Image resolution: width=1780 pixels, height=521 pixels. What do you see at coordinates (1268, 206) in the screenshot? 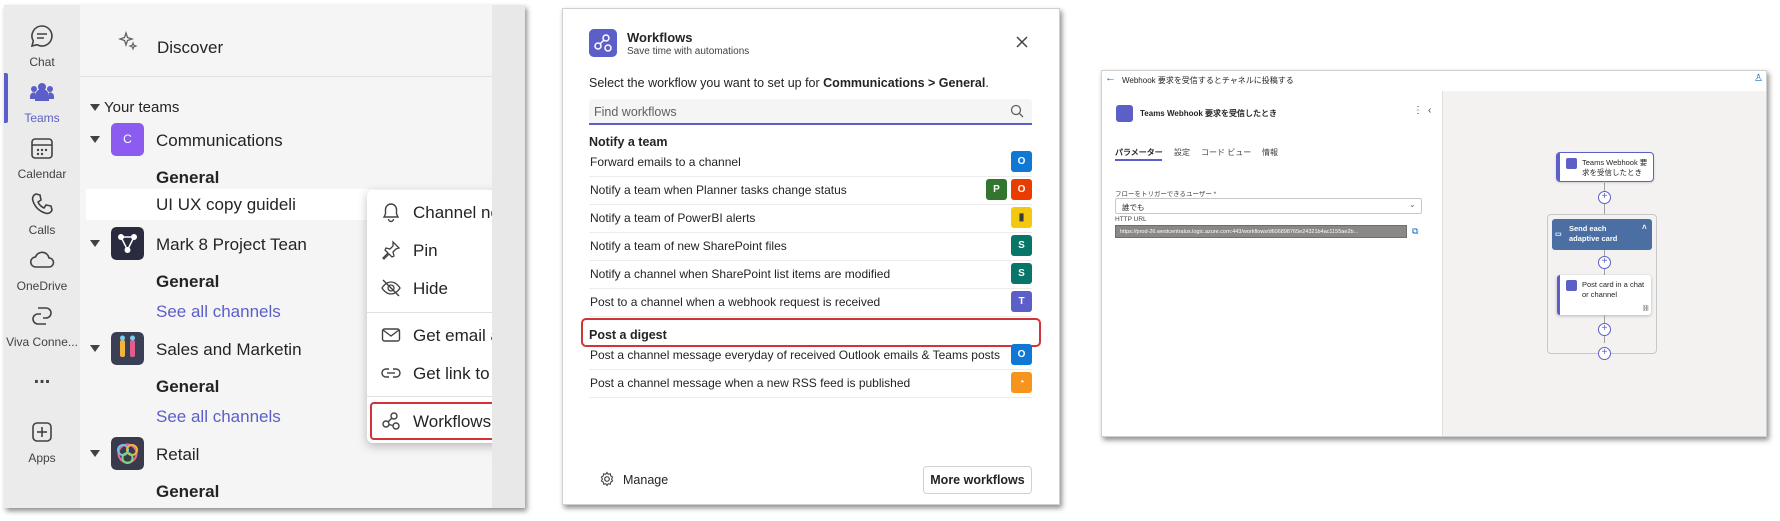
I see `who-can-trigger-select: 誰でも ⌄` at bounding box center [1268, 206].